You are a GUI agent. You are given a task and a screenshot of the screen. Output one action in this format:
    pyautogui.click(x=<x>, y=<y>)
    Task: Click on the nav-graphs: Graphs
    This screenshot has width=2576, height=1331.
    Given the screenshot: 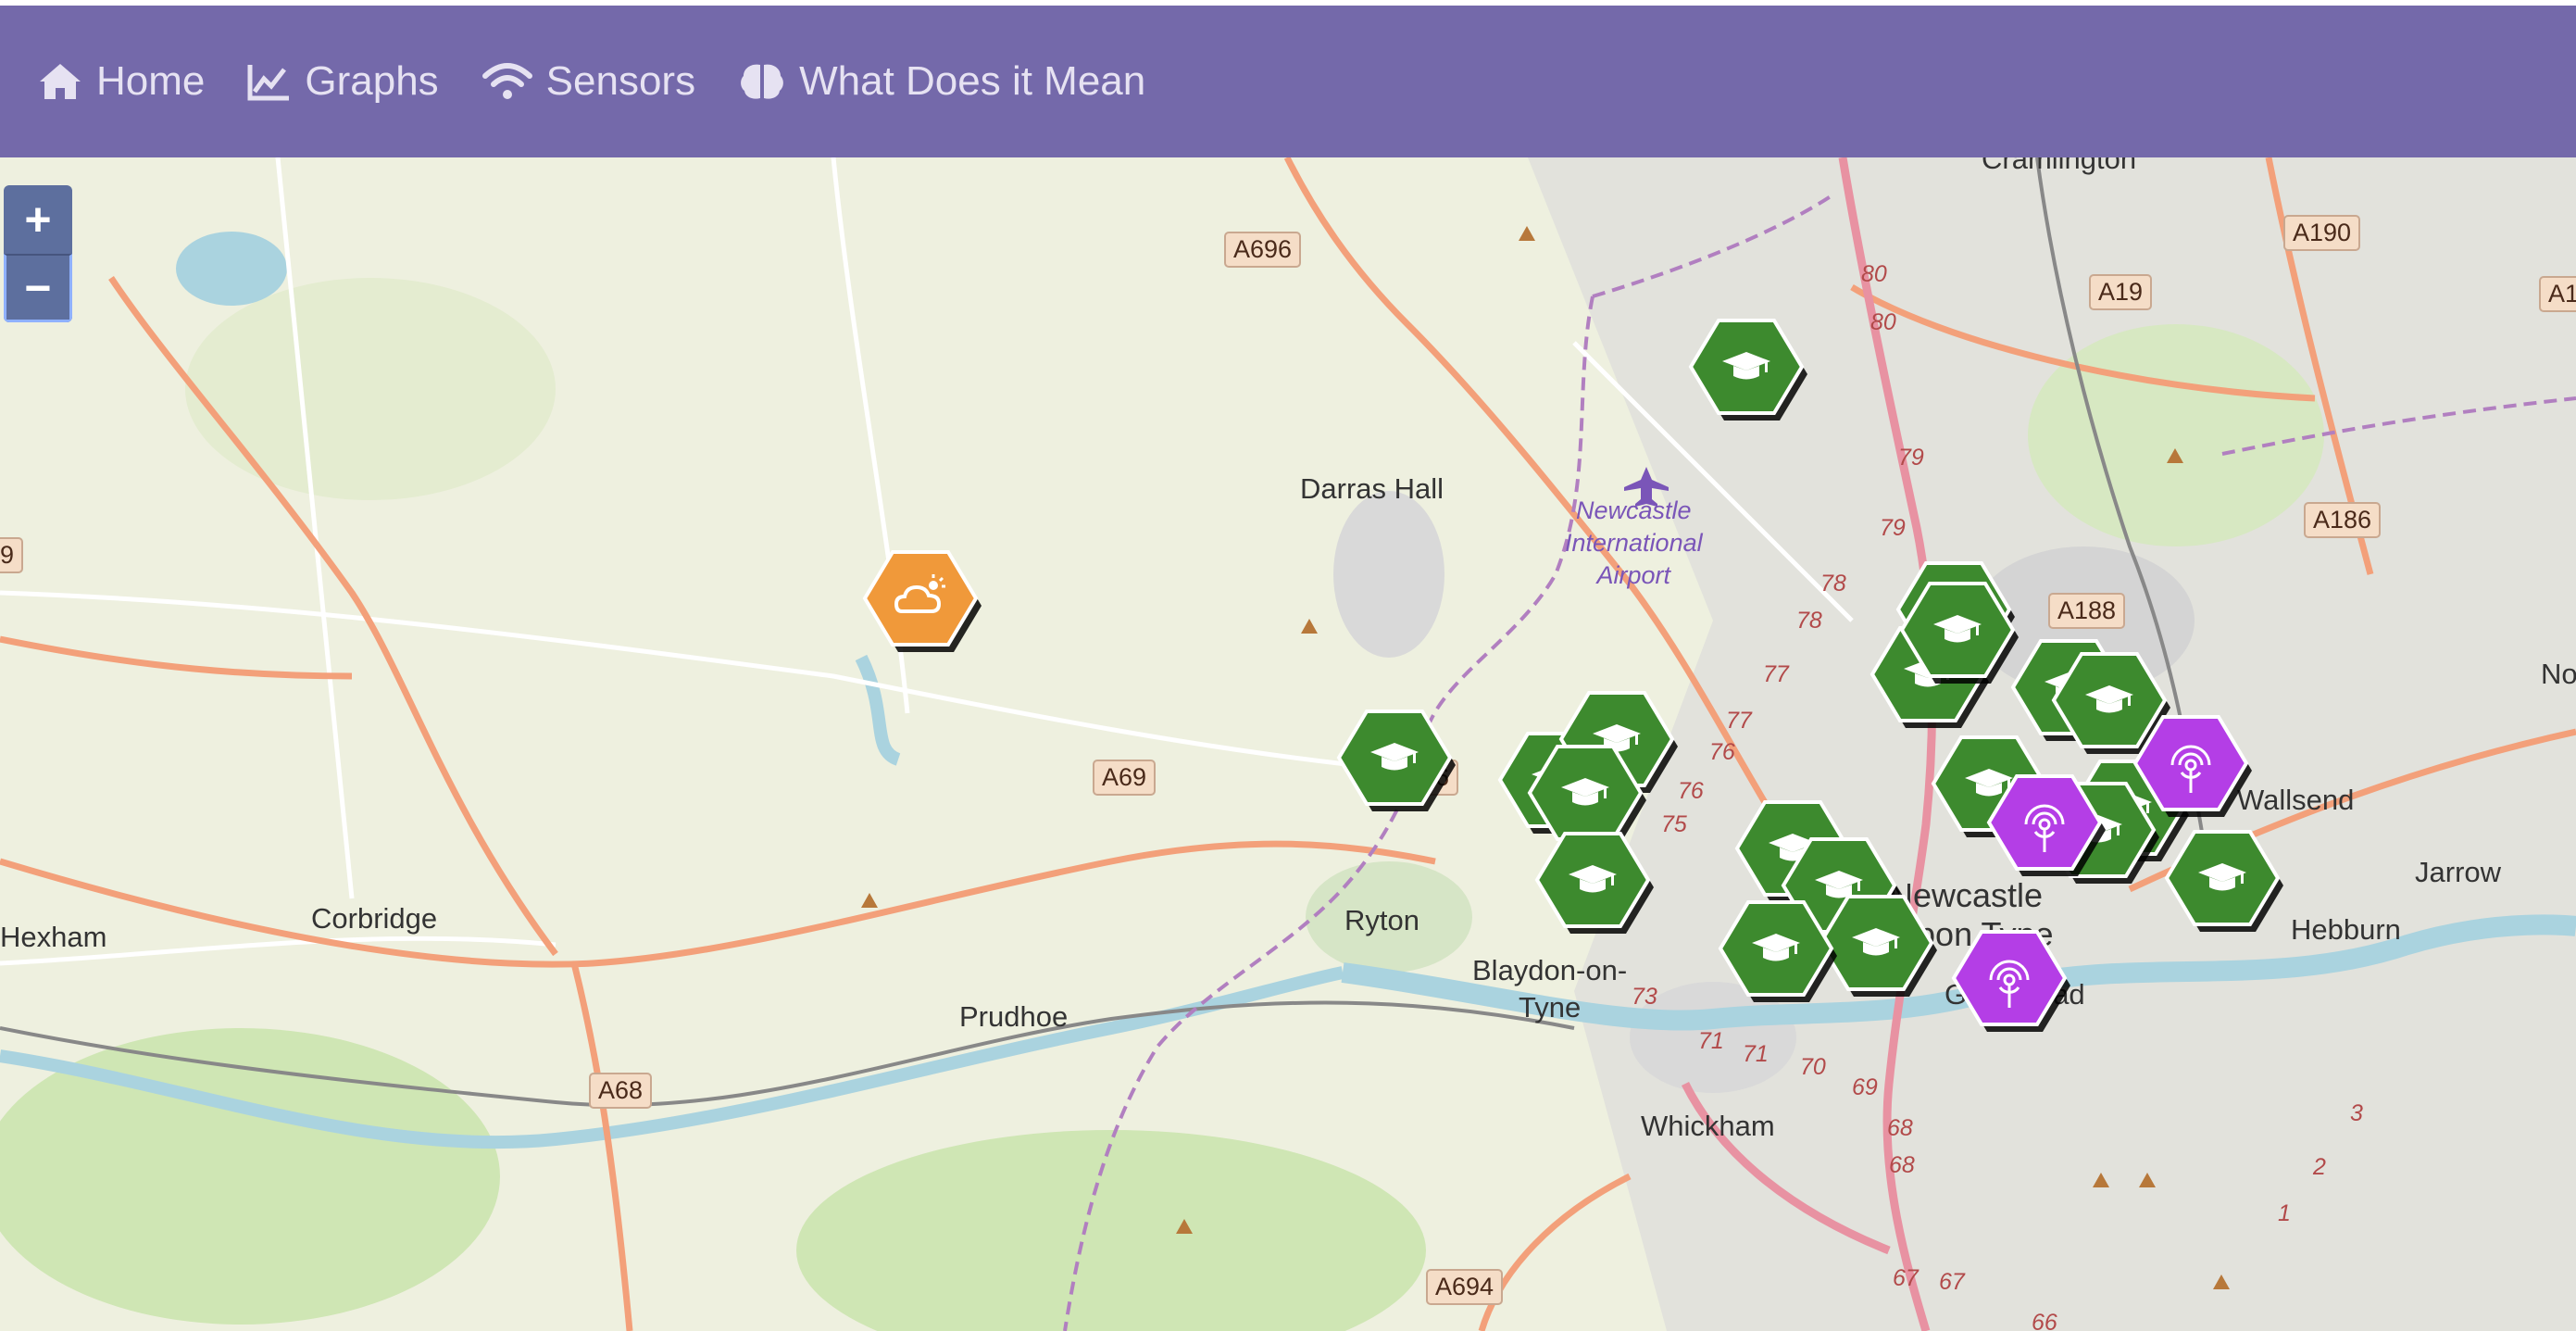 What is the action you would take?
    pyautogui.click(x=343, y=81)
    